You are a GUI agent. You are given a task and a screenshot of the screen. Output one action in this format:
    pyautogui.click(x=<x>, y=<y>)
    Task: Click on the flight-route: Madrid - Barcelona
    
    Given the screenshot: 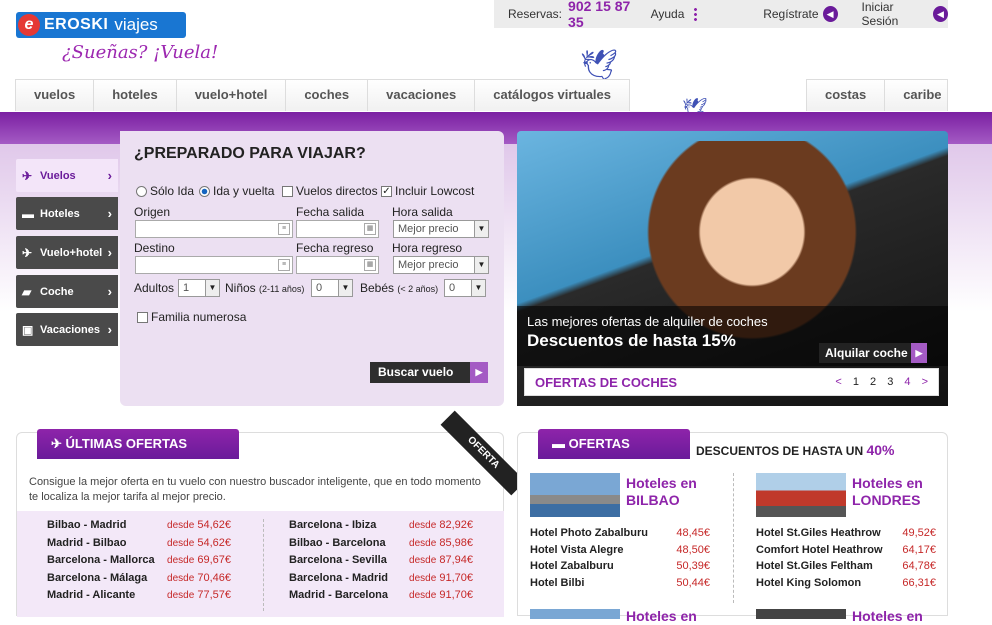 What is the action you would take?
    pyautogui.click(x=338, y=595)
    